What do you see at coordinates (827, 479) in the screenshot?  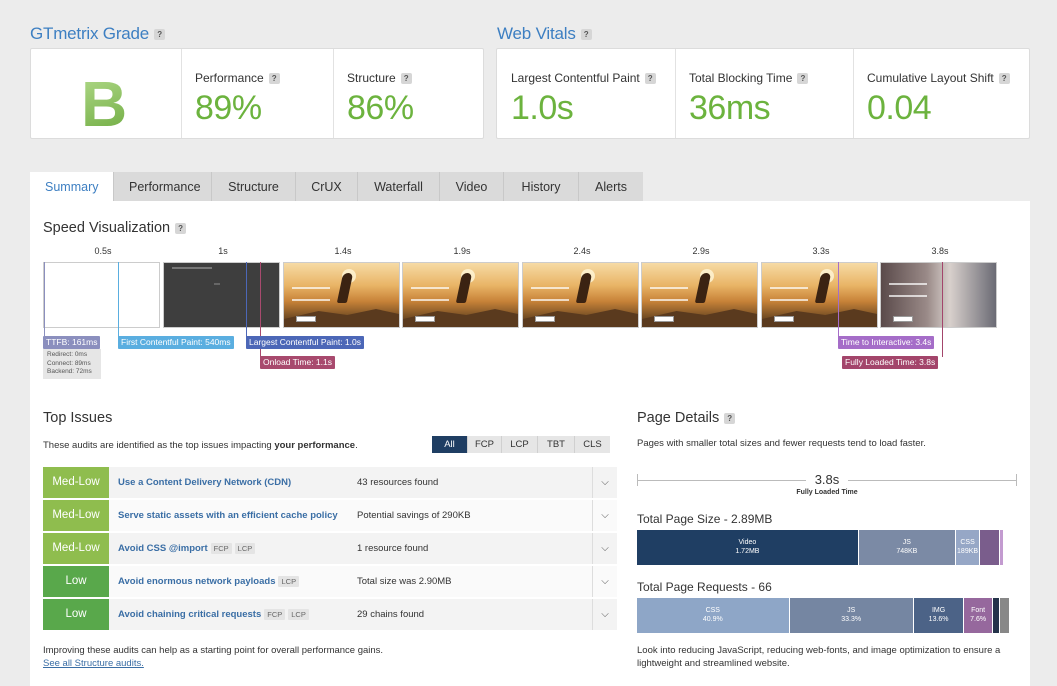 I see `fully-loaded-value: 3.8s` at bounding box center [827, 479].